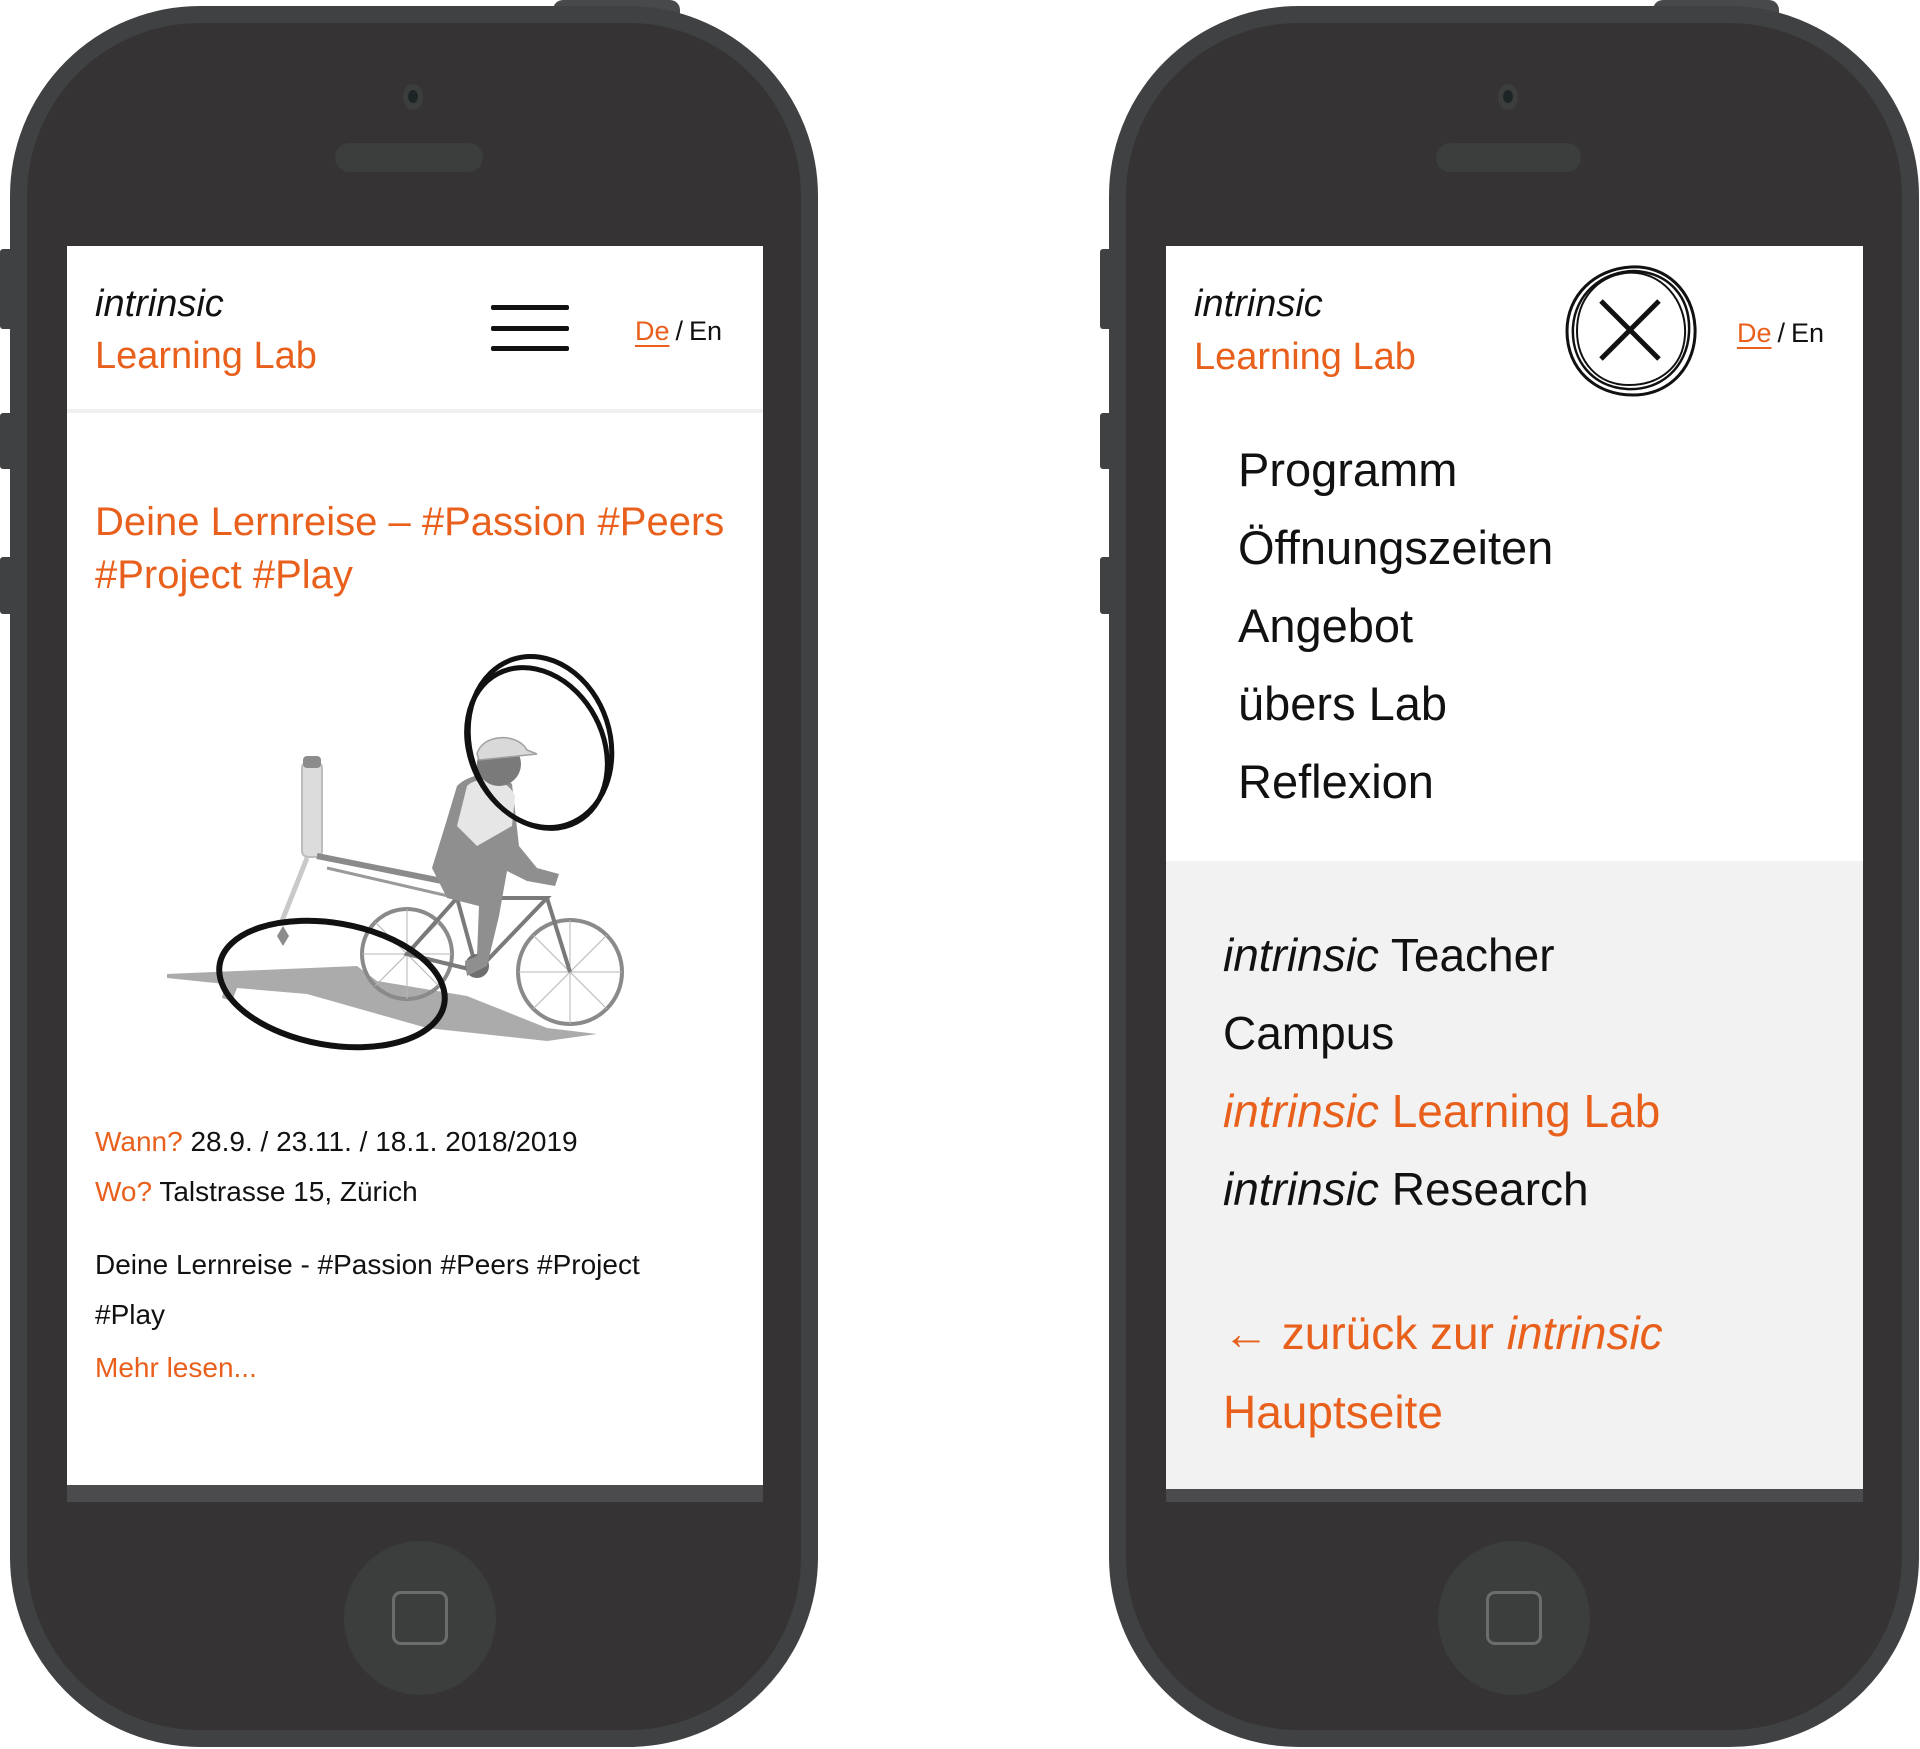  Describe the element at coordinates (288, 1191) in the screenshot. I see `where-value: Talstrasse 15, Zürich` at that location.